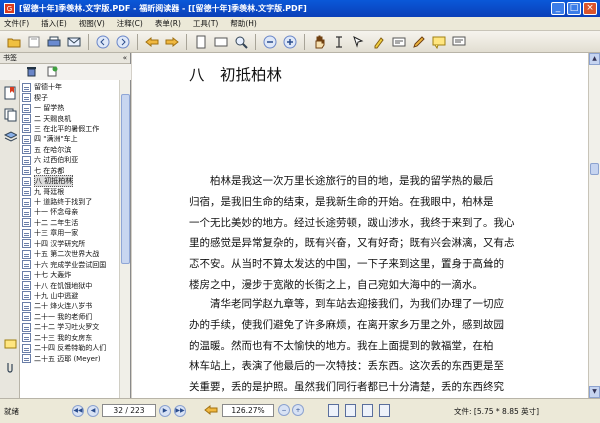 This screenshot has width=600, height=423. What do you see at coordinates (70, 296) in the screenshot?
I see `bookmark-item: 十九 山中逃避` at bounding box center [70, 296].